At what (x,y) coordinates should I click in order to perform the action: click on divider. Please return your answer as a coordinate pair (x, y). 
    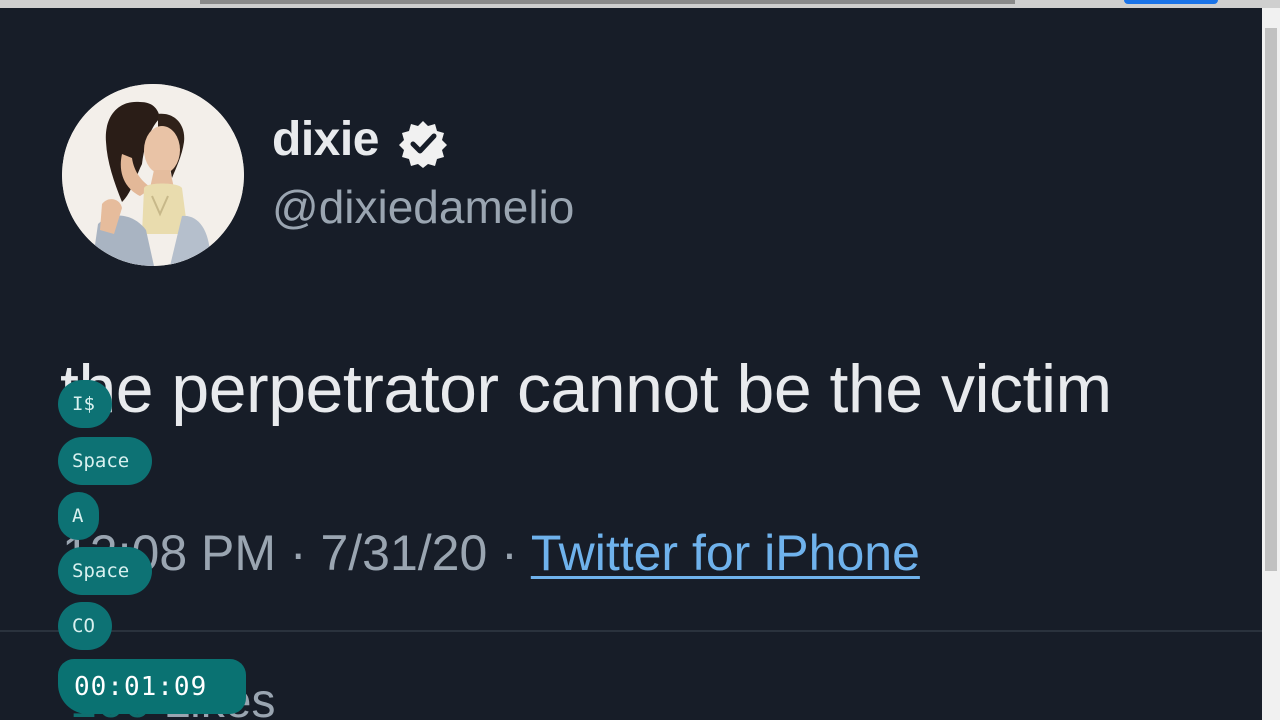
    Looking at the image, I should click on (631, 631).